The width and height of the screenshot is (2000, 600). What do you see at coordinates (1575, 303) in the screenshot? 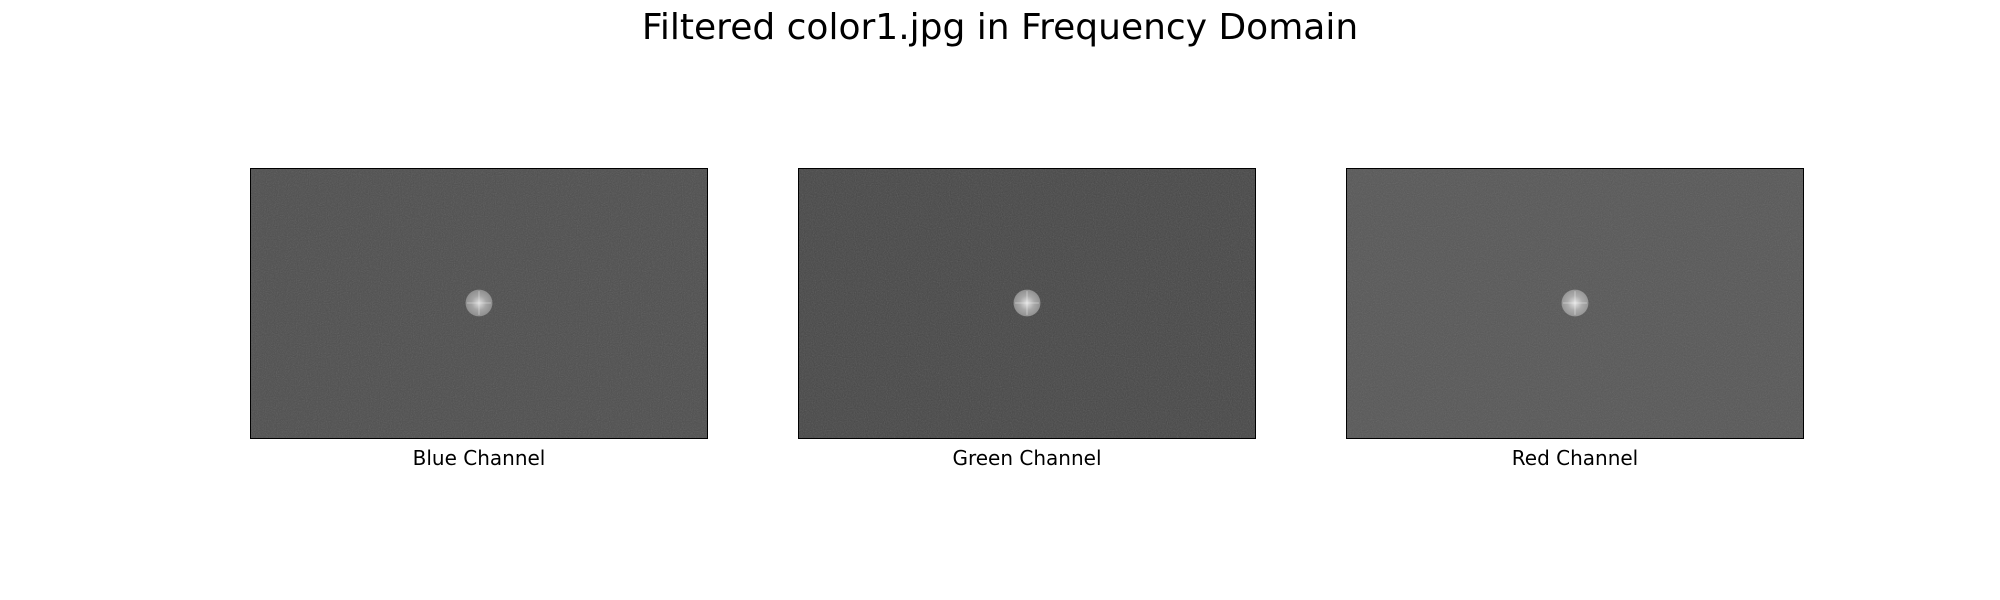
I see `red-channel-spectrum-image` at bounding box center [1575, 303].